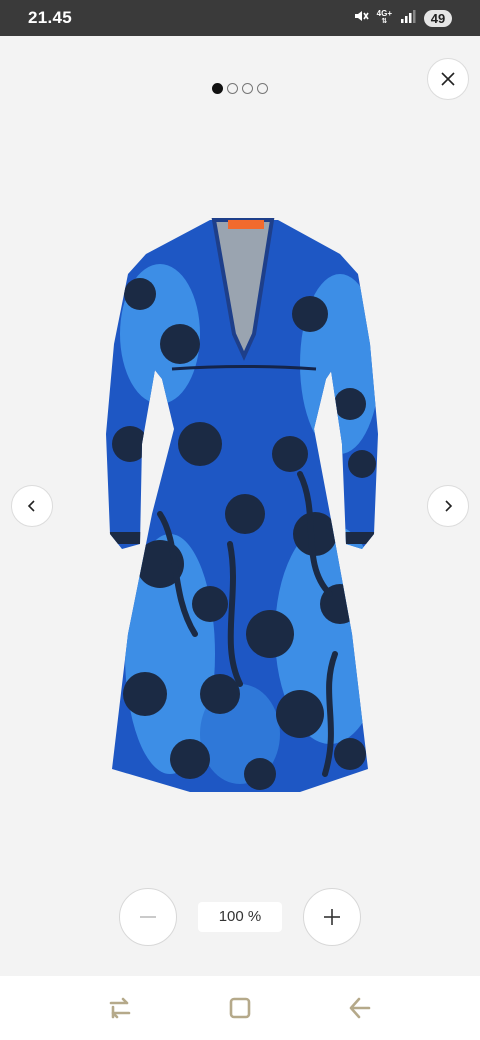 The width and height of the screenshot is (480, 1040). I want to click on network-4g-icon: 4G+ ⇅, so click(384, 17).